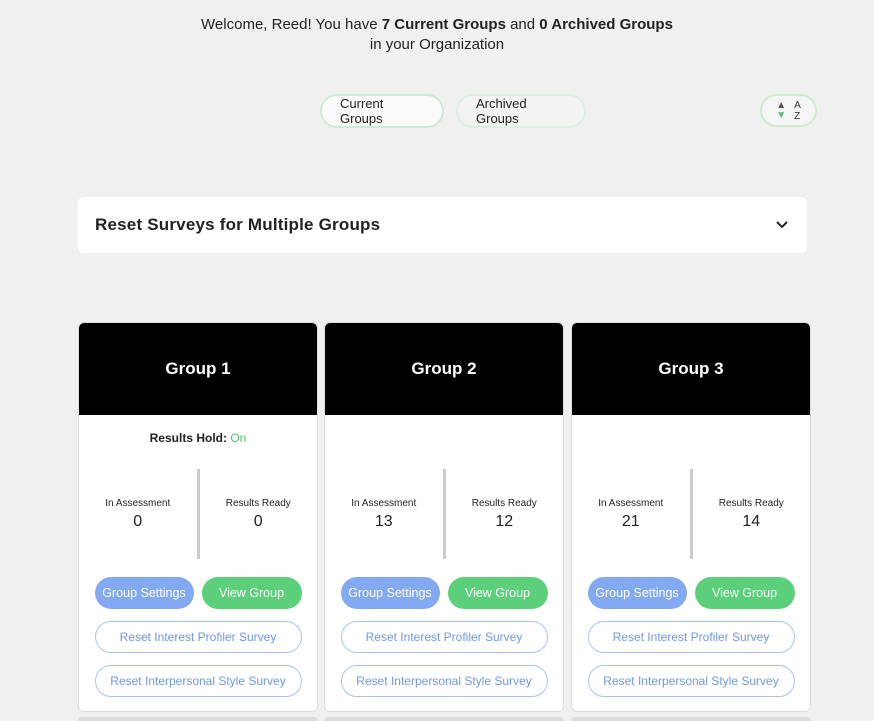 This screenshot has width=874, height=721. Describe the element at coordinates (444, 514) in the screenshot. I see `group-stats: In Assessment 13 Results Ready 12` at that location.